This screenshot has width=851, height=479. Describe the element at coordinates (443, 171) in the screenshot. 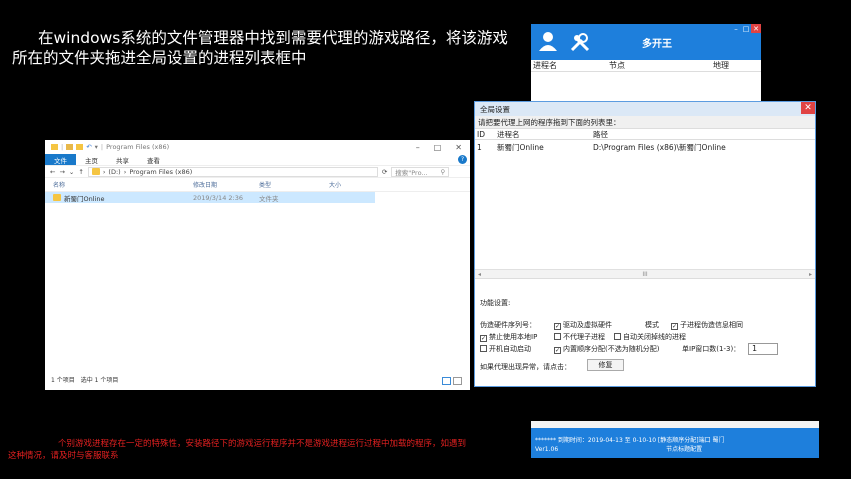

I see `search-icon: ⚲` at that location.